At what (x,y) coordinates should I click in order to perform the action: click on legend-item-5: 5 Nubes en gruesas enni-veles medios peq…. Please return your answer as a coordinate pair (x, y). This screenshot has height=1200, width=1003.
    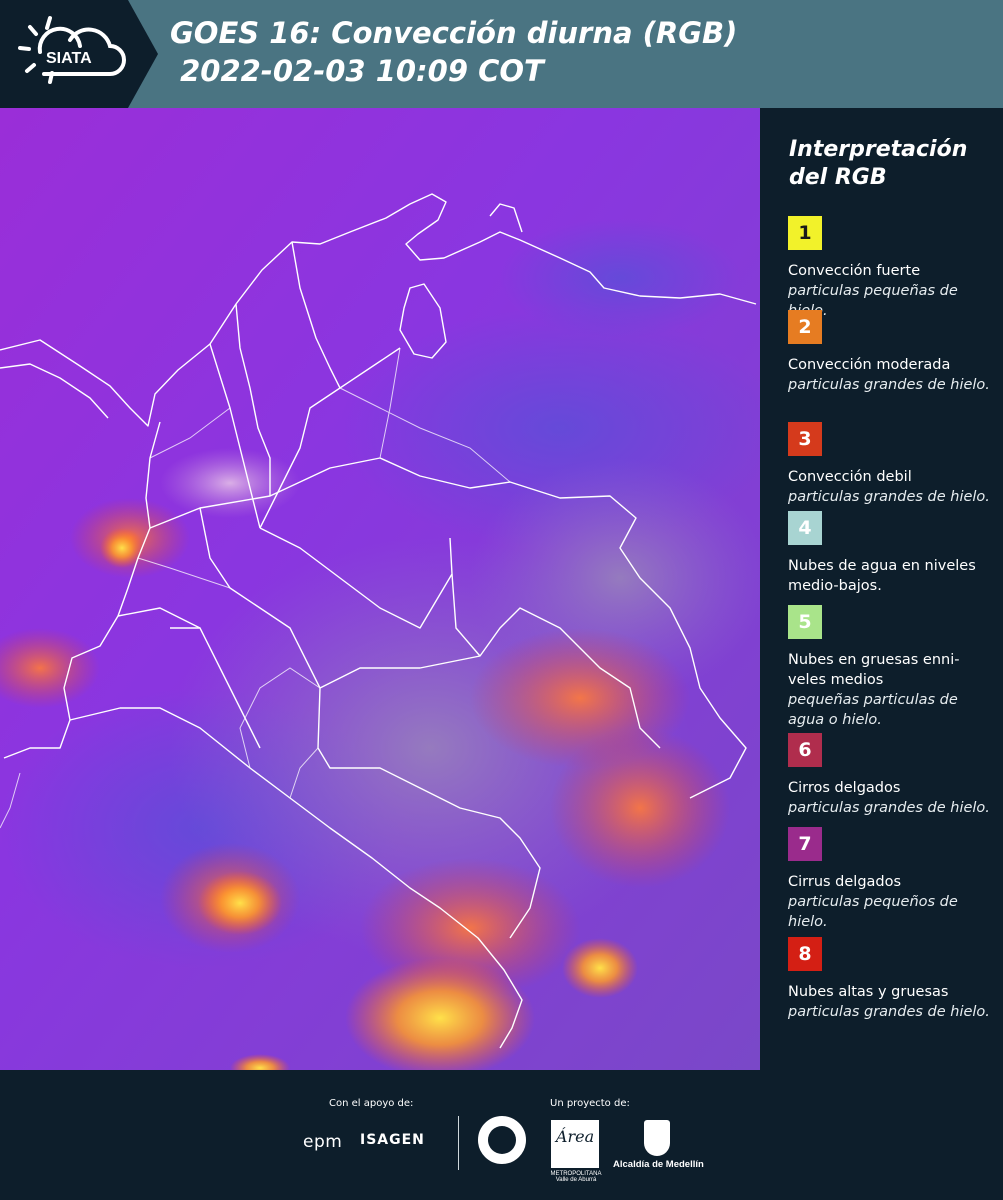
    Looking at the image, I should click on (890, 667).